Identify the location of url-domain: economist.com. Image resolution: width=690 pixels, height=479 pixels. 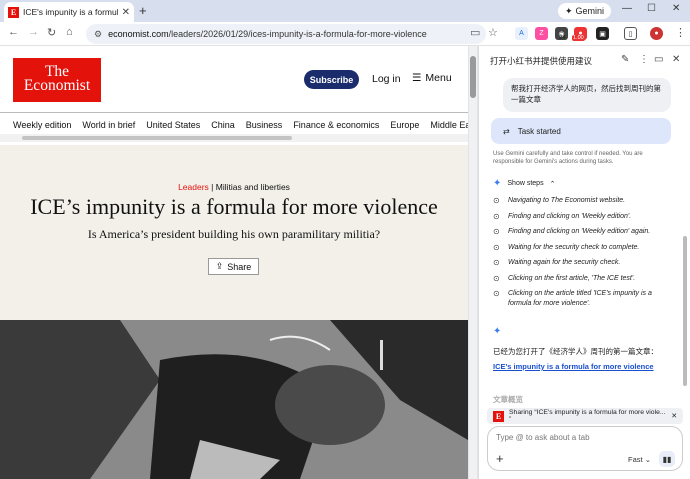
(138, 34).